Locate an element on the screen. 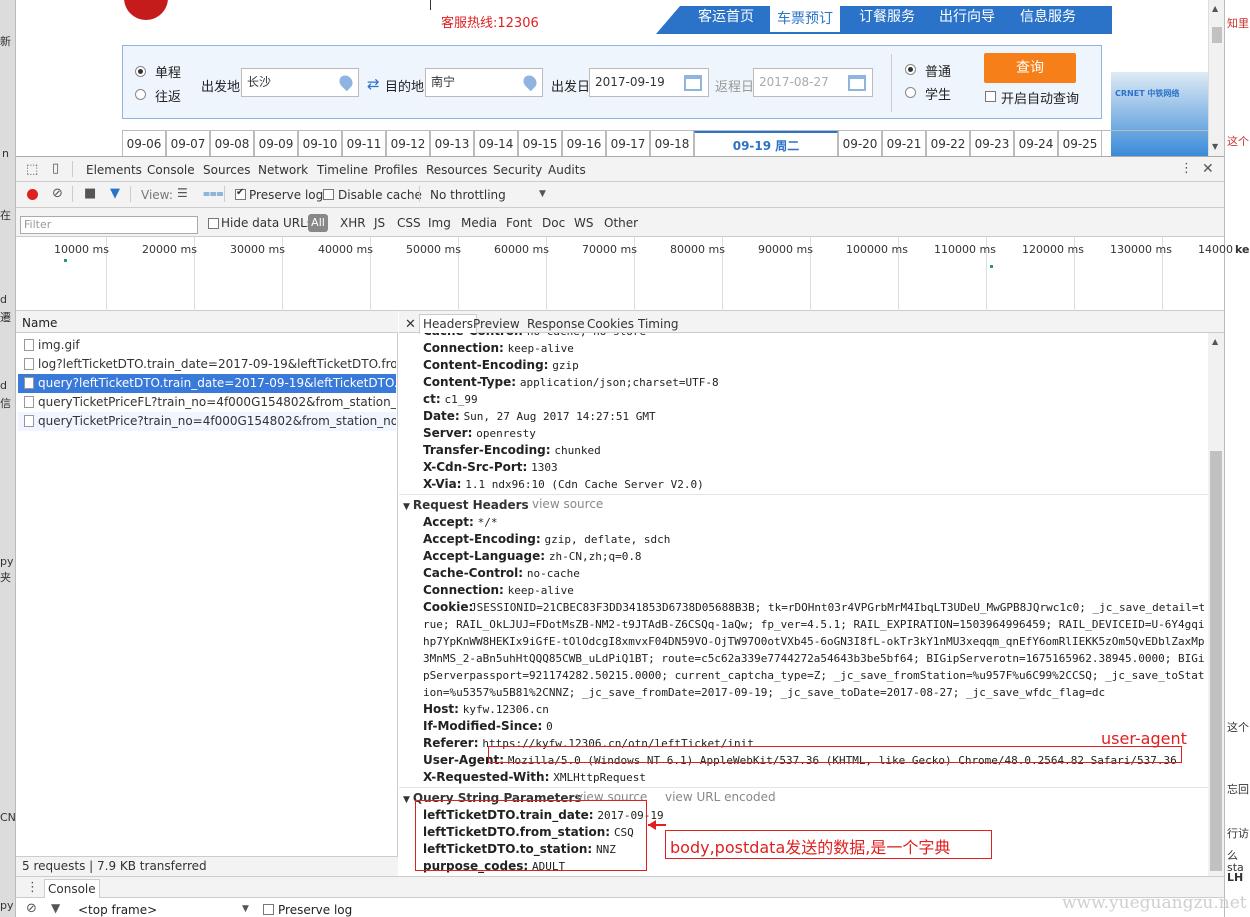 This screenshot has width=1250, height=917. tab-profiles: Profiles is located at coordinates (396, 170).